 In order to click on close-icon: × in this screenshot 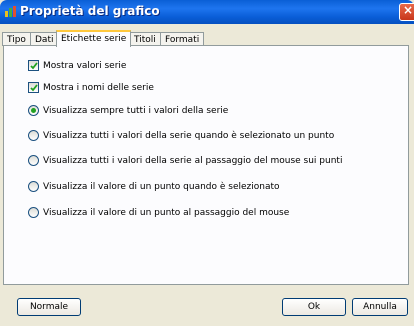, I will do `click(408, 10)`.